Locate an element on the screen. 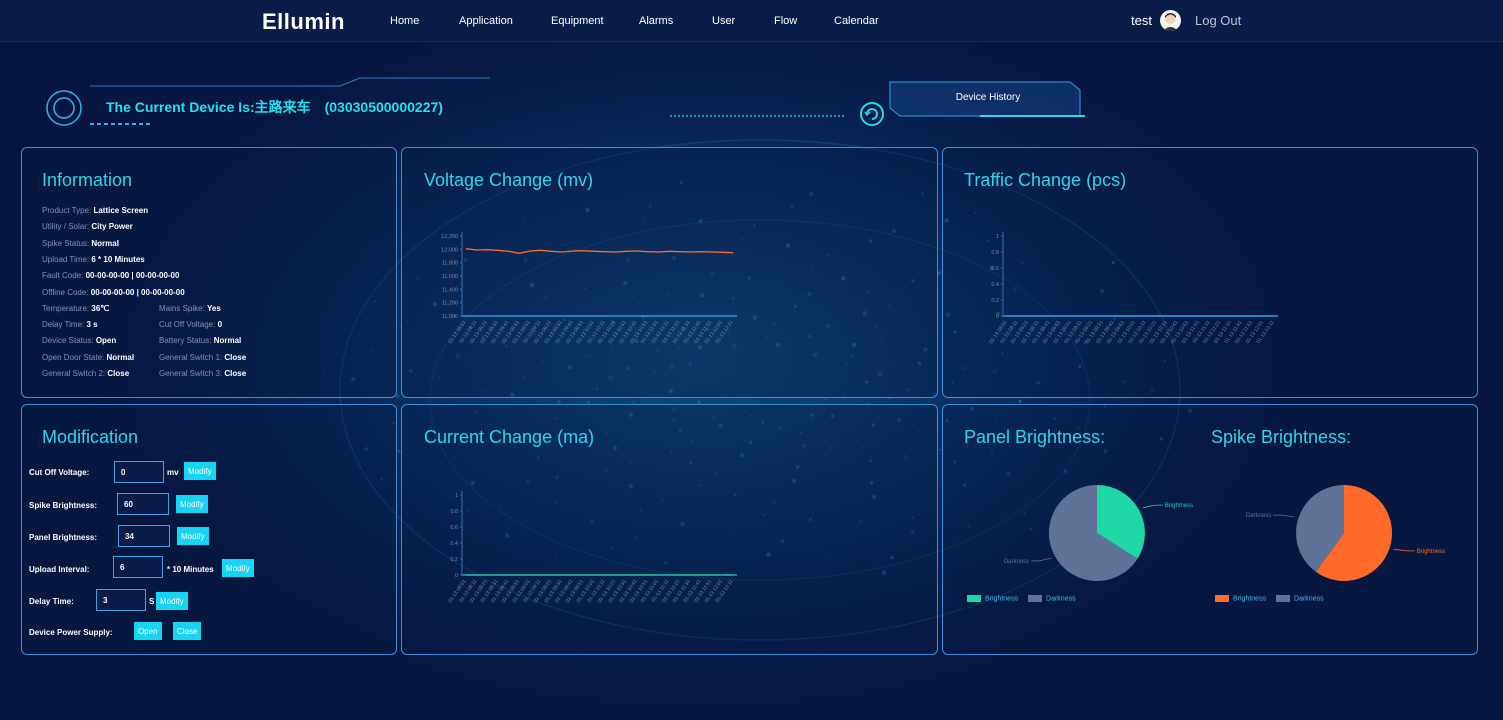  info-label: Open Door State: is located at coordinates (73, 357).